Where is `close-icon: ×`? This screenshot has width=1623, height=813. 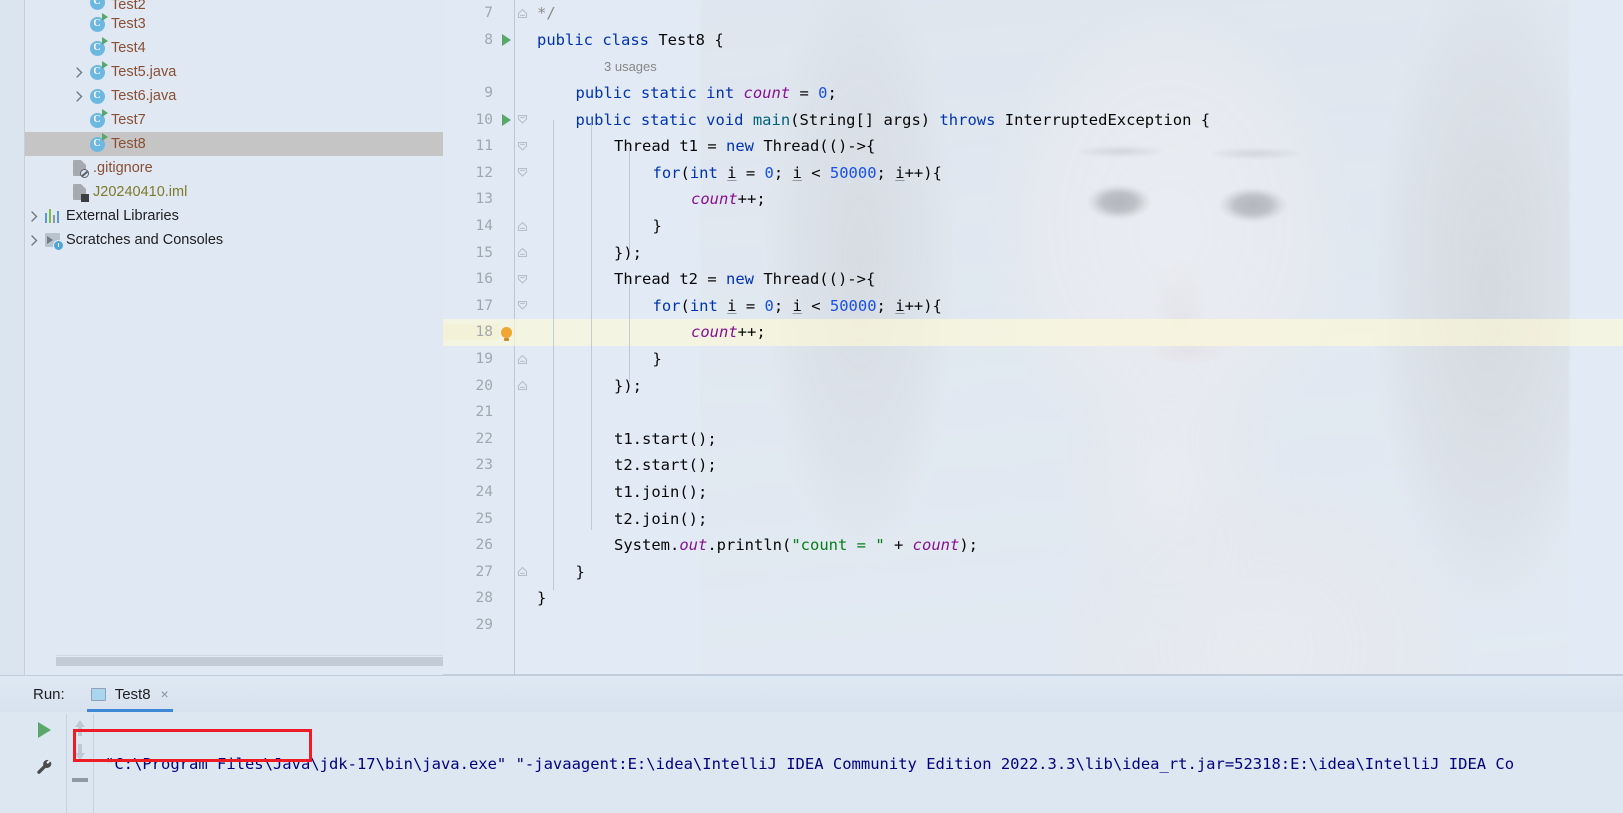
close-icon: × is located at coordinates (165, 694).